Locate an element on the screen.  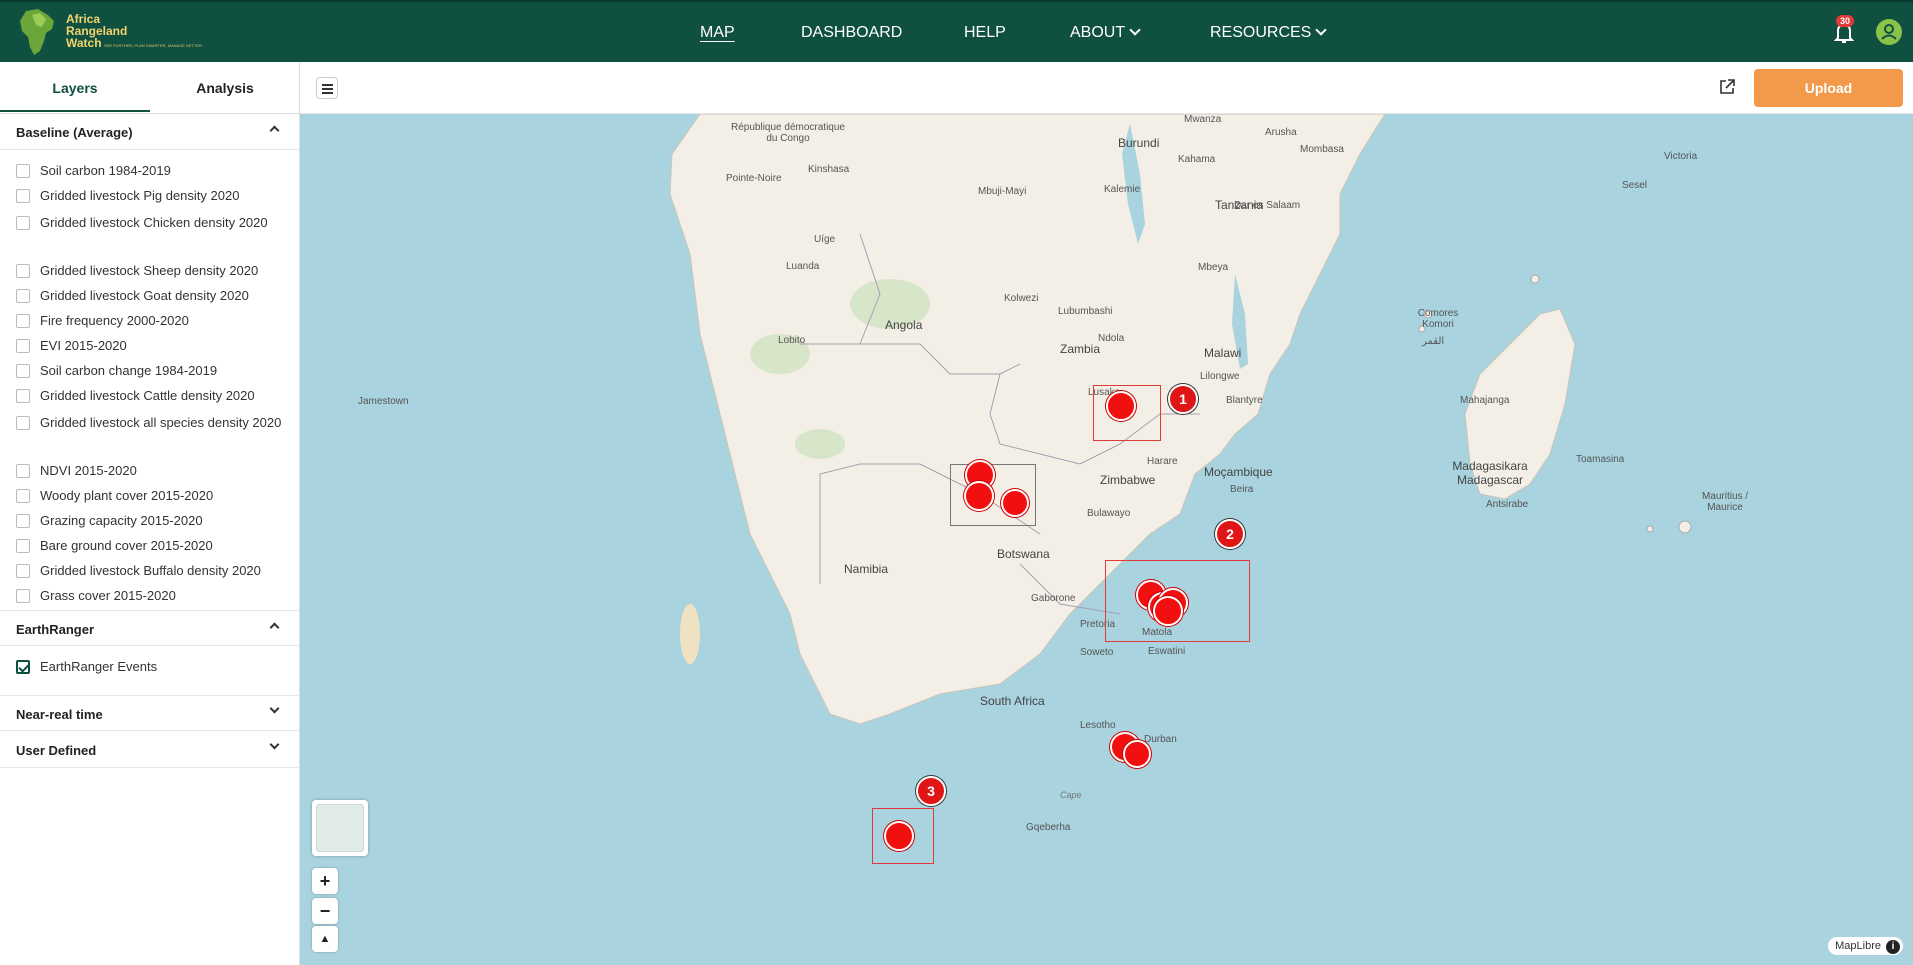
label-gaborone: Gaborone is located at coordinates (1053, 598).